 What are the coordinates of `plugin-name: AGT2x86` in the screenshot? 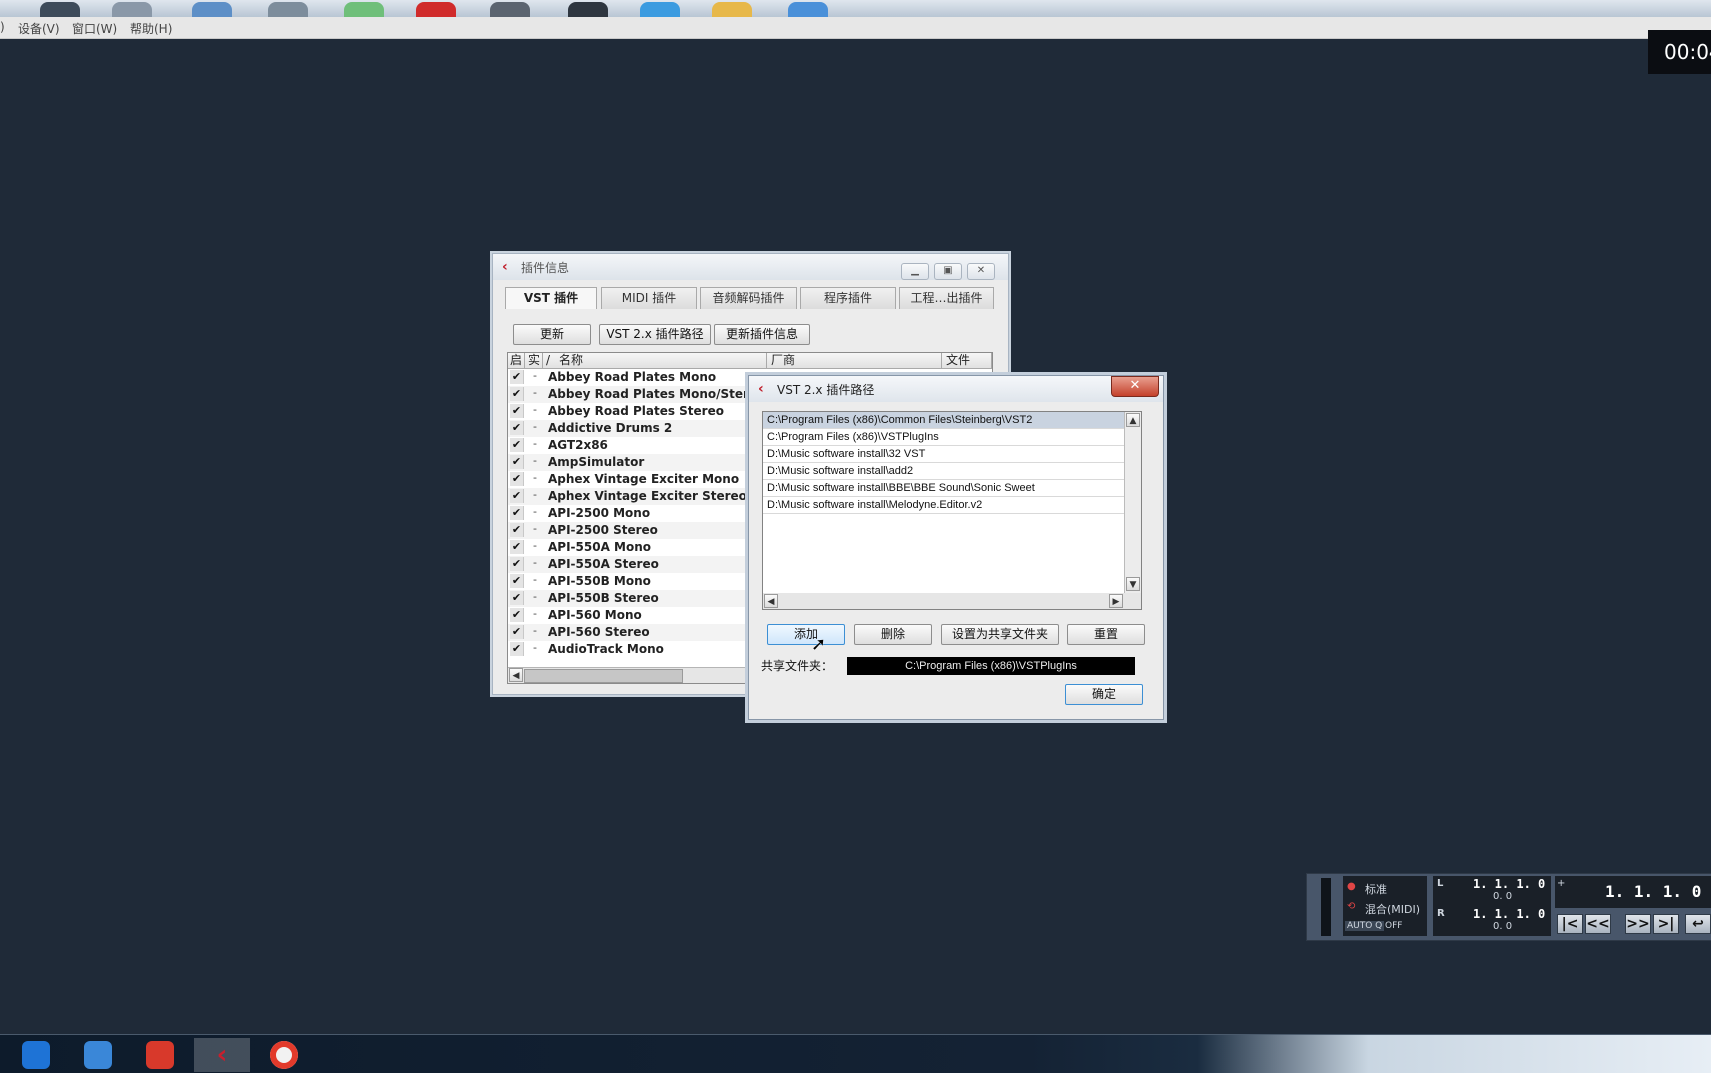 It's located at (578, 445).